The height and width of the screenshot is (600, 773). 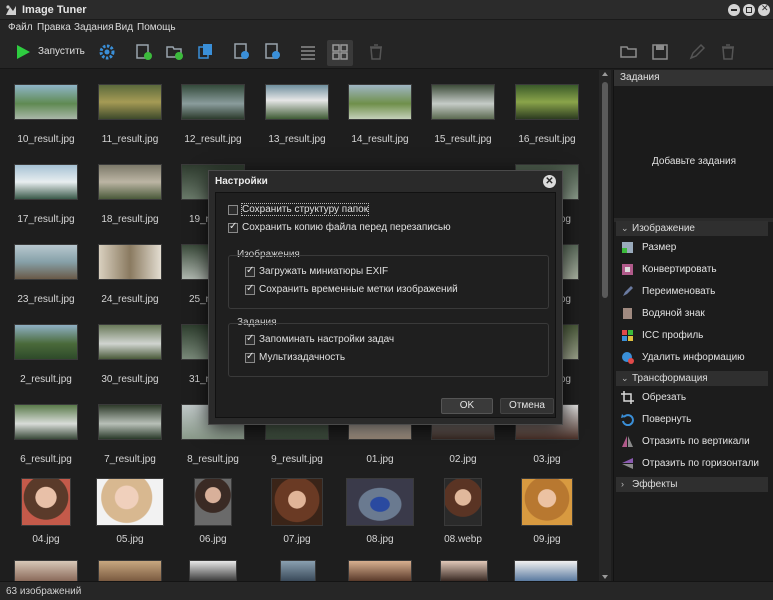 What do you see at coordinates (130, 139) in the screenshot?
I see `file-name: 11_result.jpg` at bounding box center [130, 139].